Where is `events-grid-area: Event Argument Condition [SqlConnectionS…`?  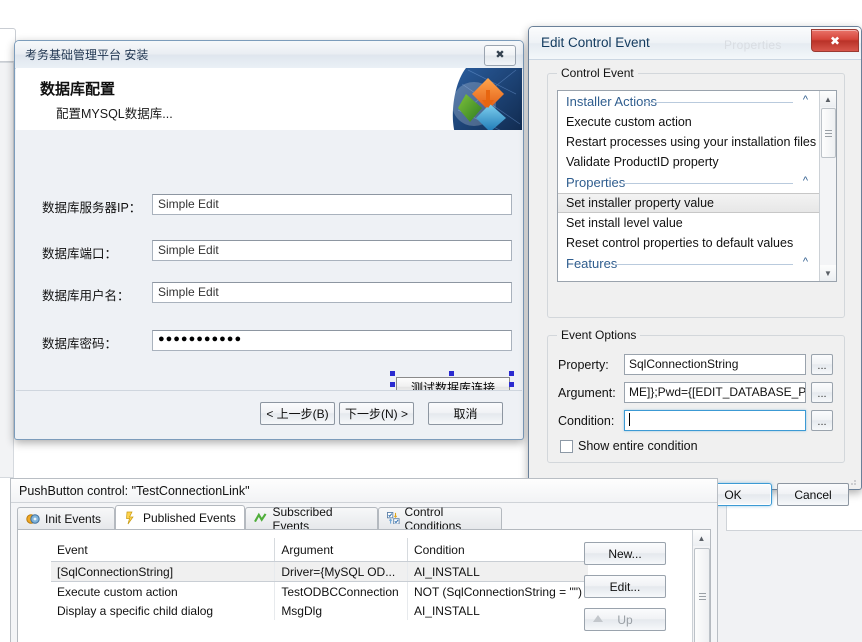
events-grid-area: Event Argument Condition [SqlConnectionS… is located at coordinates (364, 585).